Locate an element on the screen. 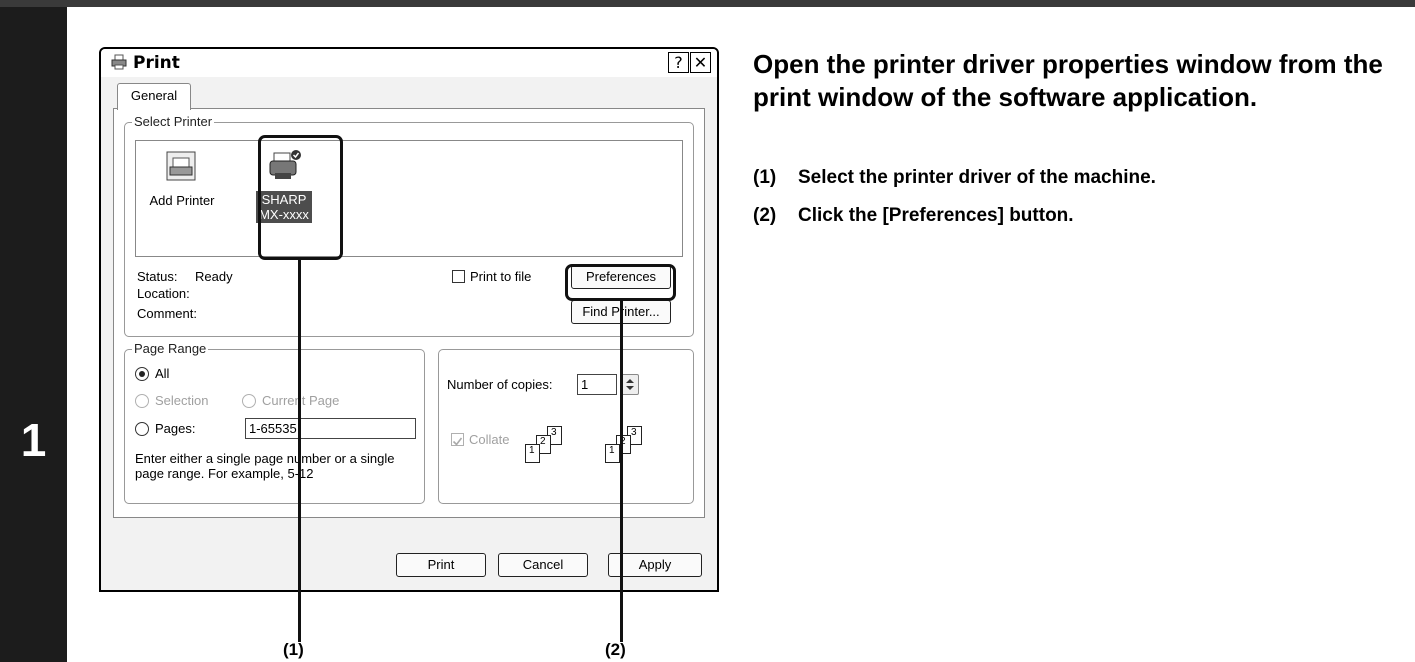 This screenshot has height=662, width=1415. collate-illustration-2: 3 2 1 is located at coordinates (635, 446).